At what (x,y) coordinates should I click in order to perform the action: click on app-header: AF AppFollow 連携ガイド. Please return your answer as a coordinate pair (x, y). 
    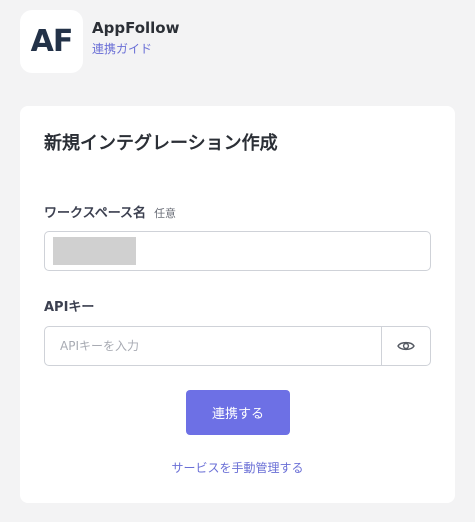
    Looking at the image, I should click on (99, 41).